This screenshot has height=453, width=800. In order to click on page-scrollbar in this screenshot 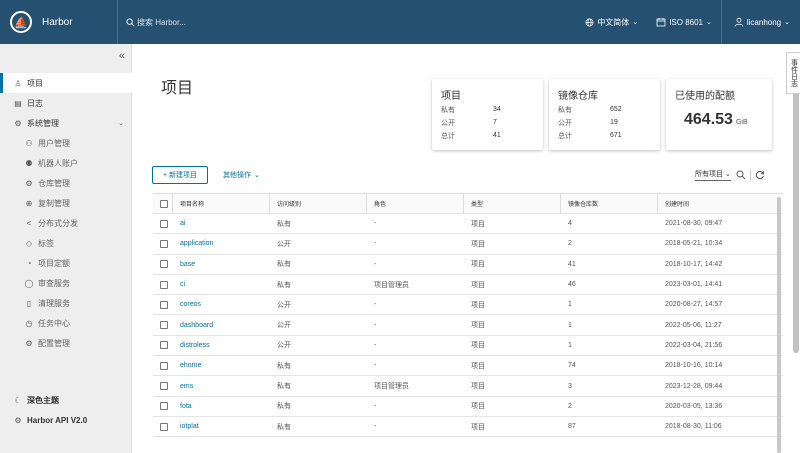, I will do `click(796, 211)`.